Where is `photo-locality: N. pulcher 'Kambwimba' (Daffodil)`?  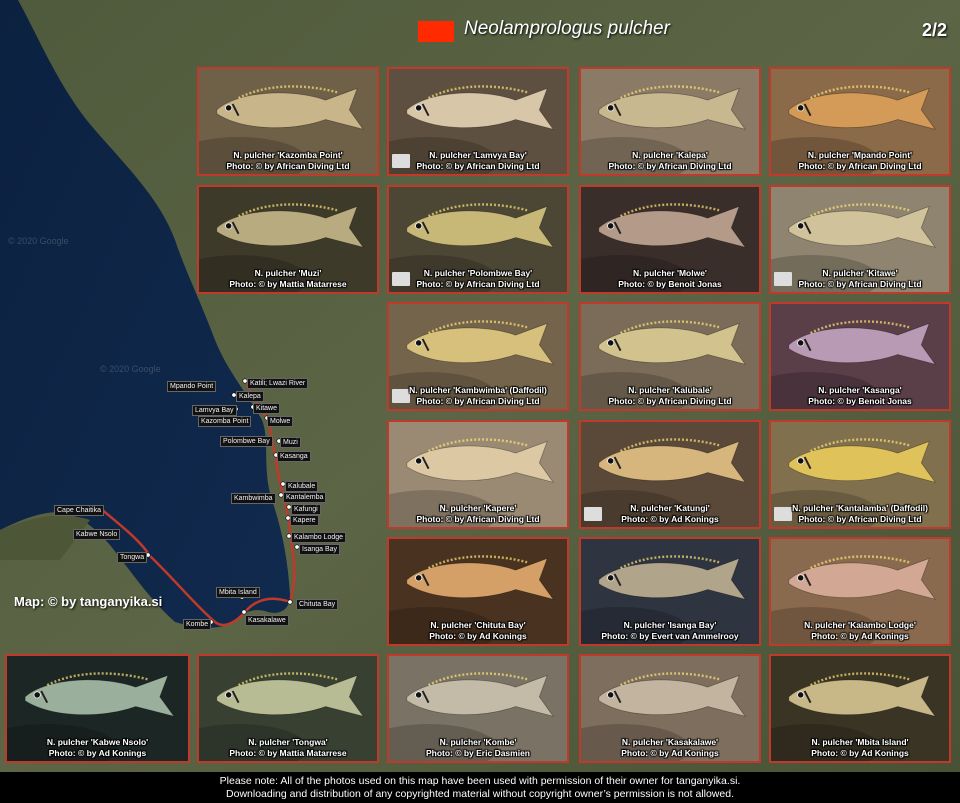
photo-locality: N. pulcher 'Kambwimba' (Daffodil) is located at coordinates (478, 390).